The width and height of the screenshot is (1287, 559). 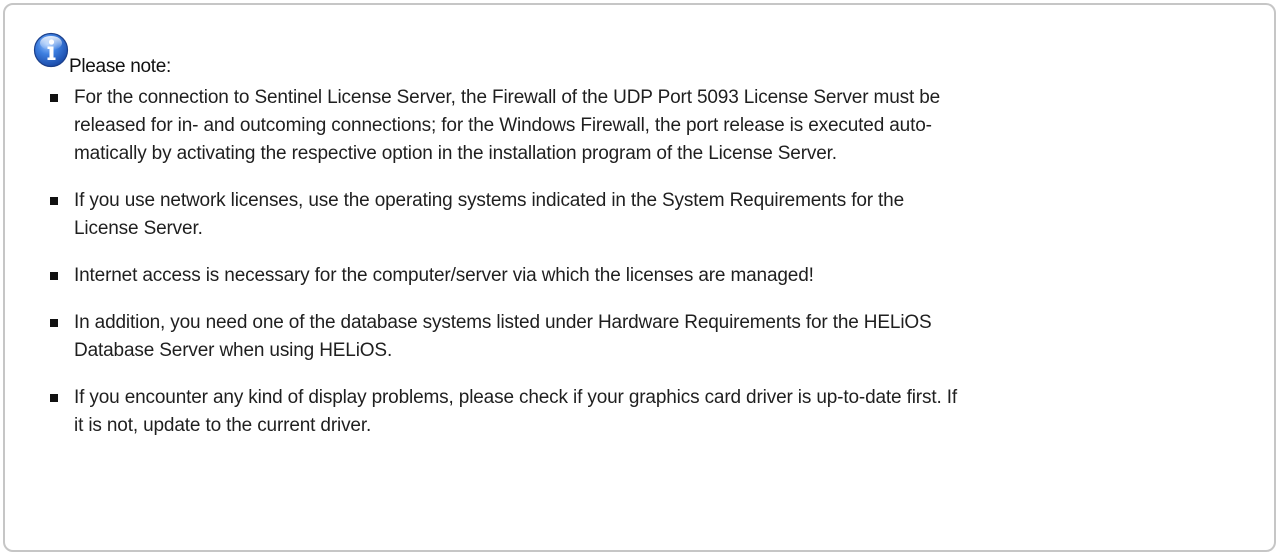 I want to click on note-header: Please note:, so click(x=102, y=54).